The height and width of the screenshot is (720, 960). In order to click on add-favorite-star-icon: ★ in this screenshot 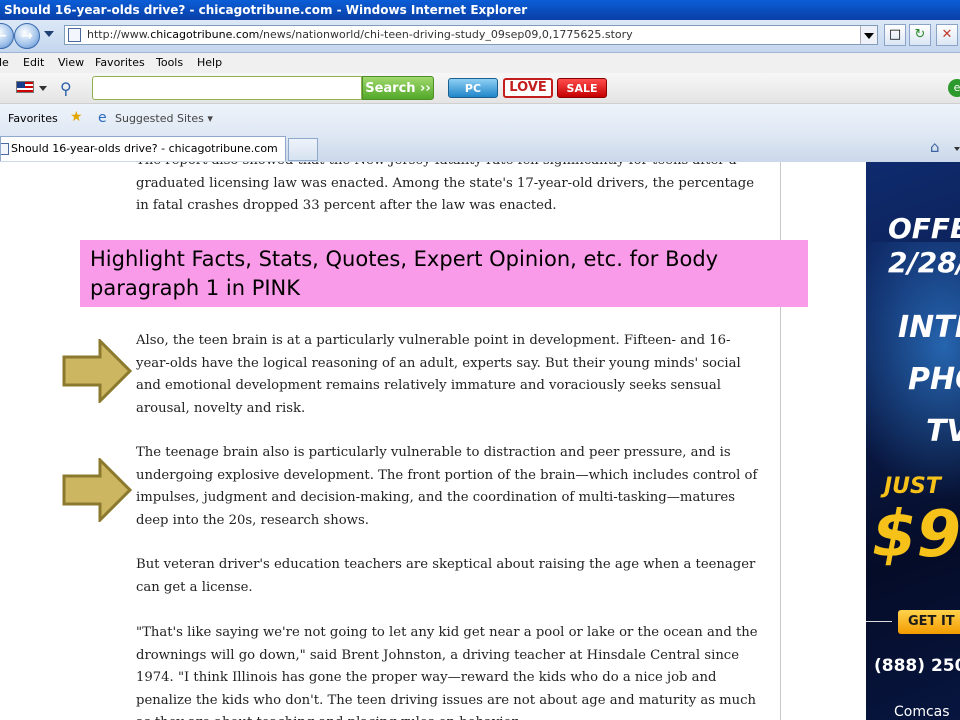, I will do `click(76, 117)`.